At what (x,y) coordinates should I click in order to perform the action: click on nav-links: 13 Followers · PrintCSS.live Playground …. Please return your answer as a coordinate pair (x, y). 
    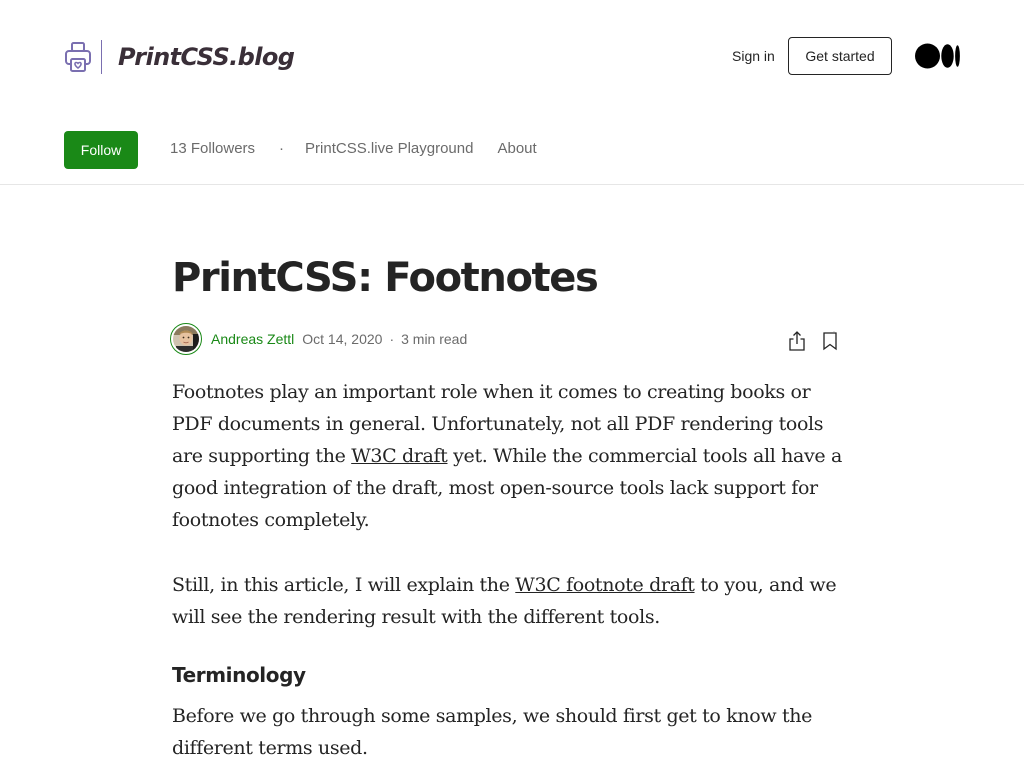
    Looking at the image, I should click on (353, 148).